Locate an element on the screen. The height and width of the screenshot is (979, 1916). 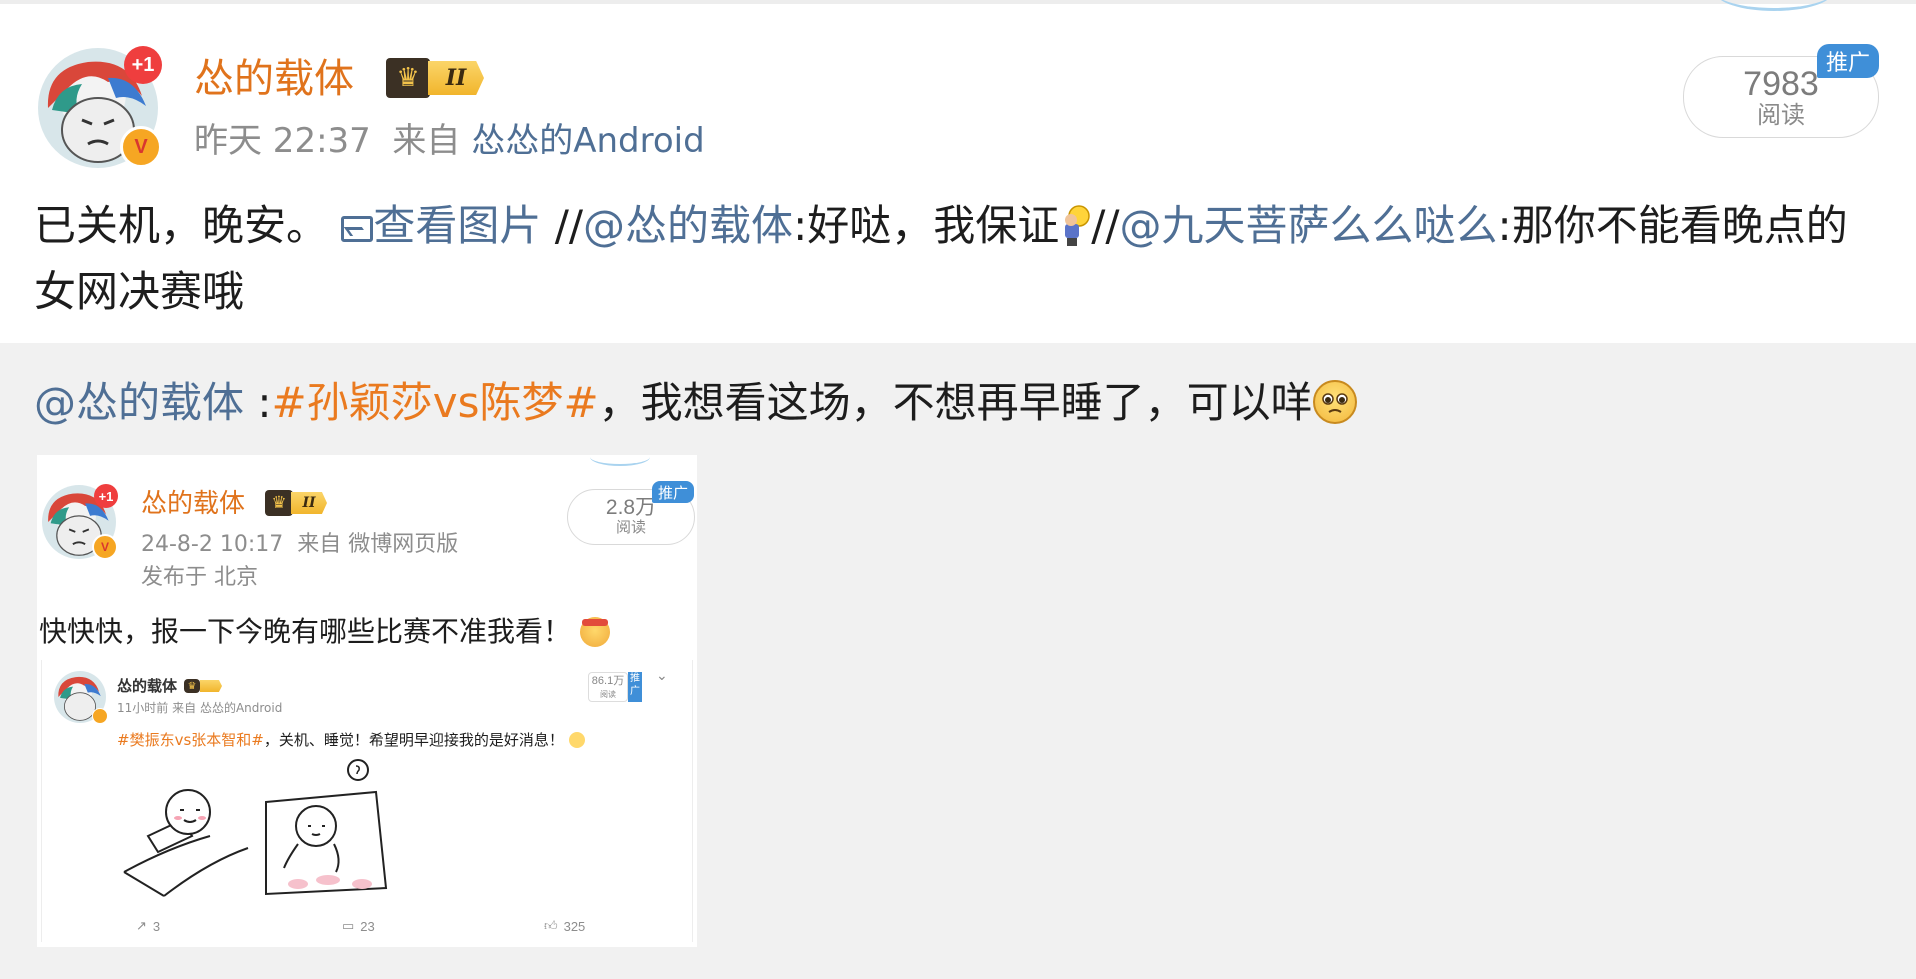
post-meta: 昨天 22:37 来自 怂怂的Android is located at coordinates (449, 141).